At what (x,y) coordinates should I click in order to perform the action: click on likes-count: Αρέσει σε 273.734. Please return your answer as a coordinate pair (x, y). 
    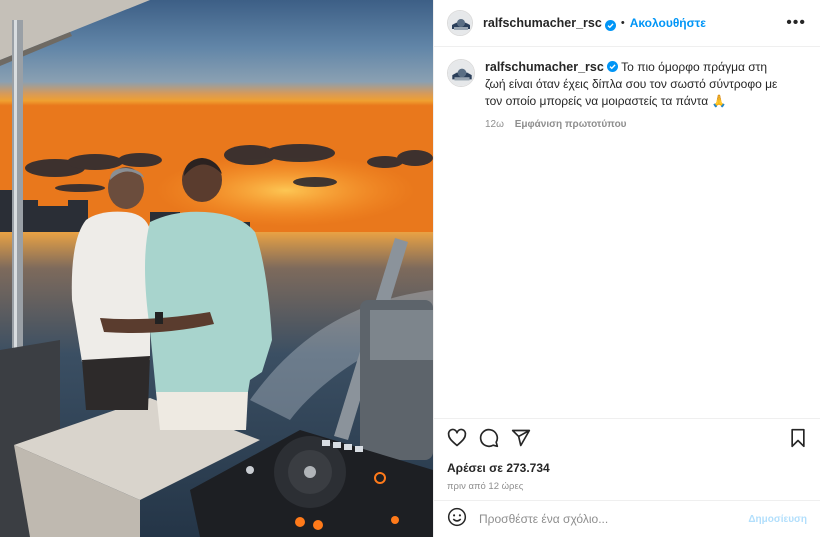
    Looking at the image, I should click on (627, 468).